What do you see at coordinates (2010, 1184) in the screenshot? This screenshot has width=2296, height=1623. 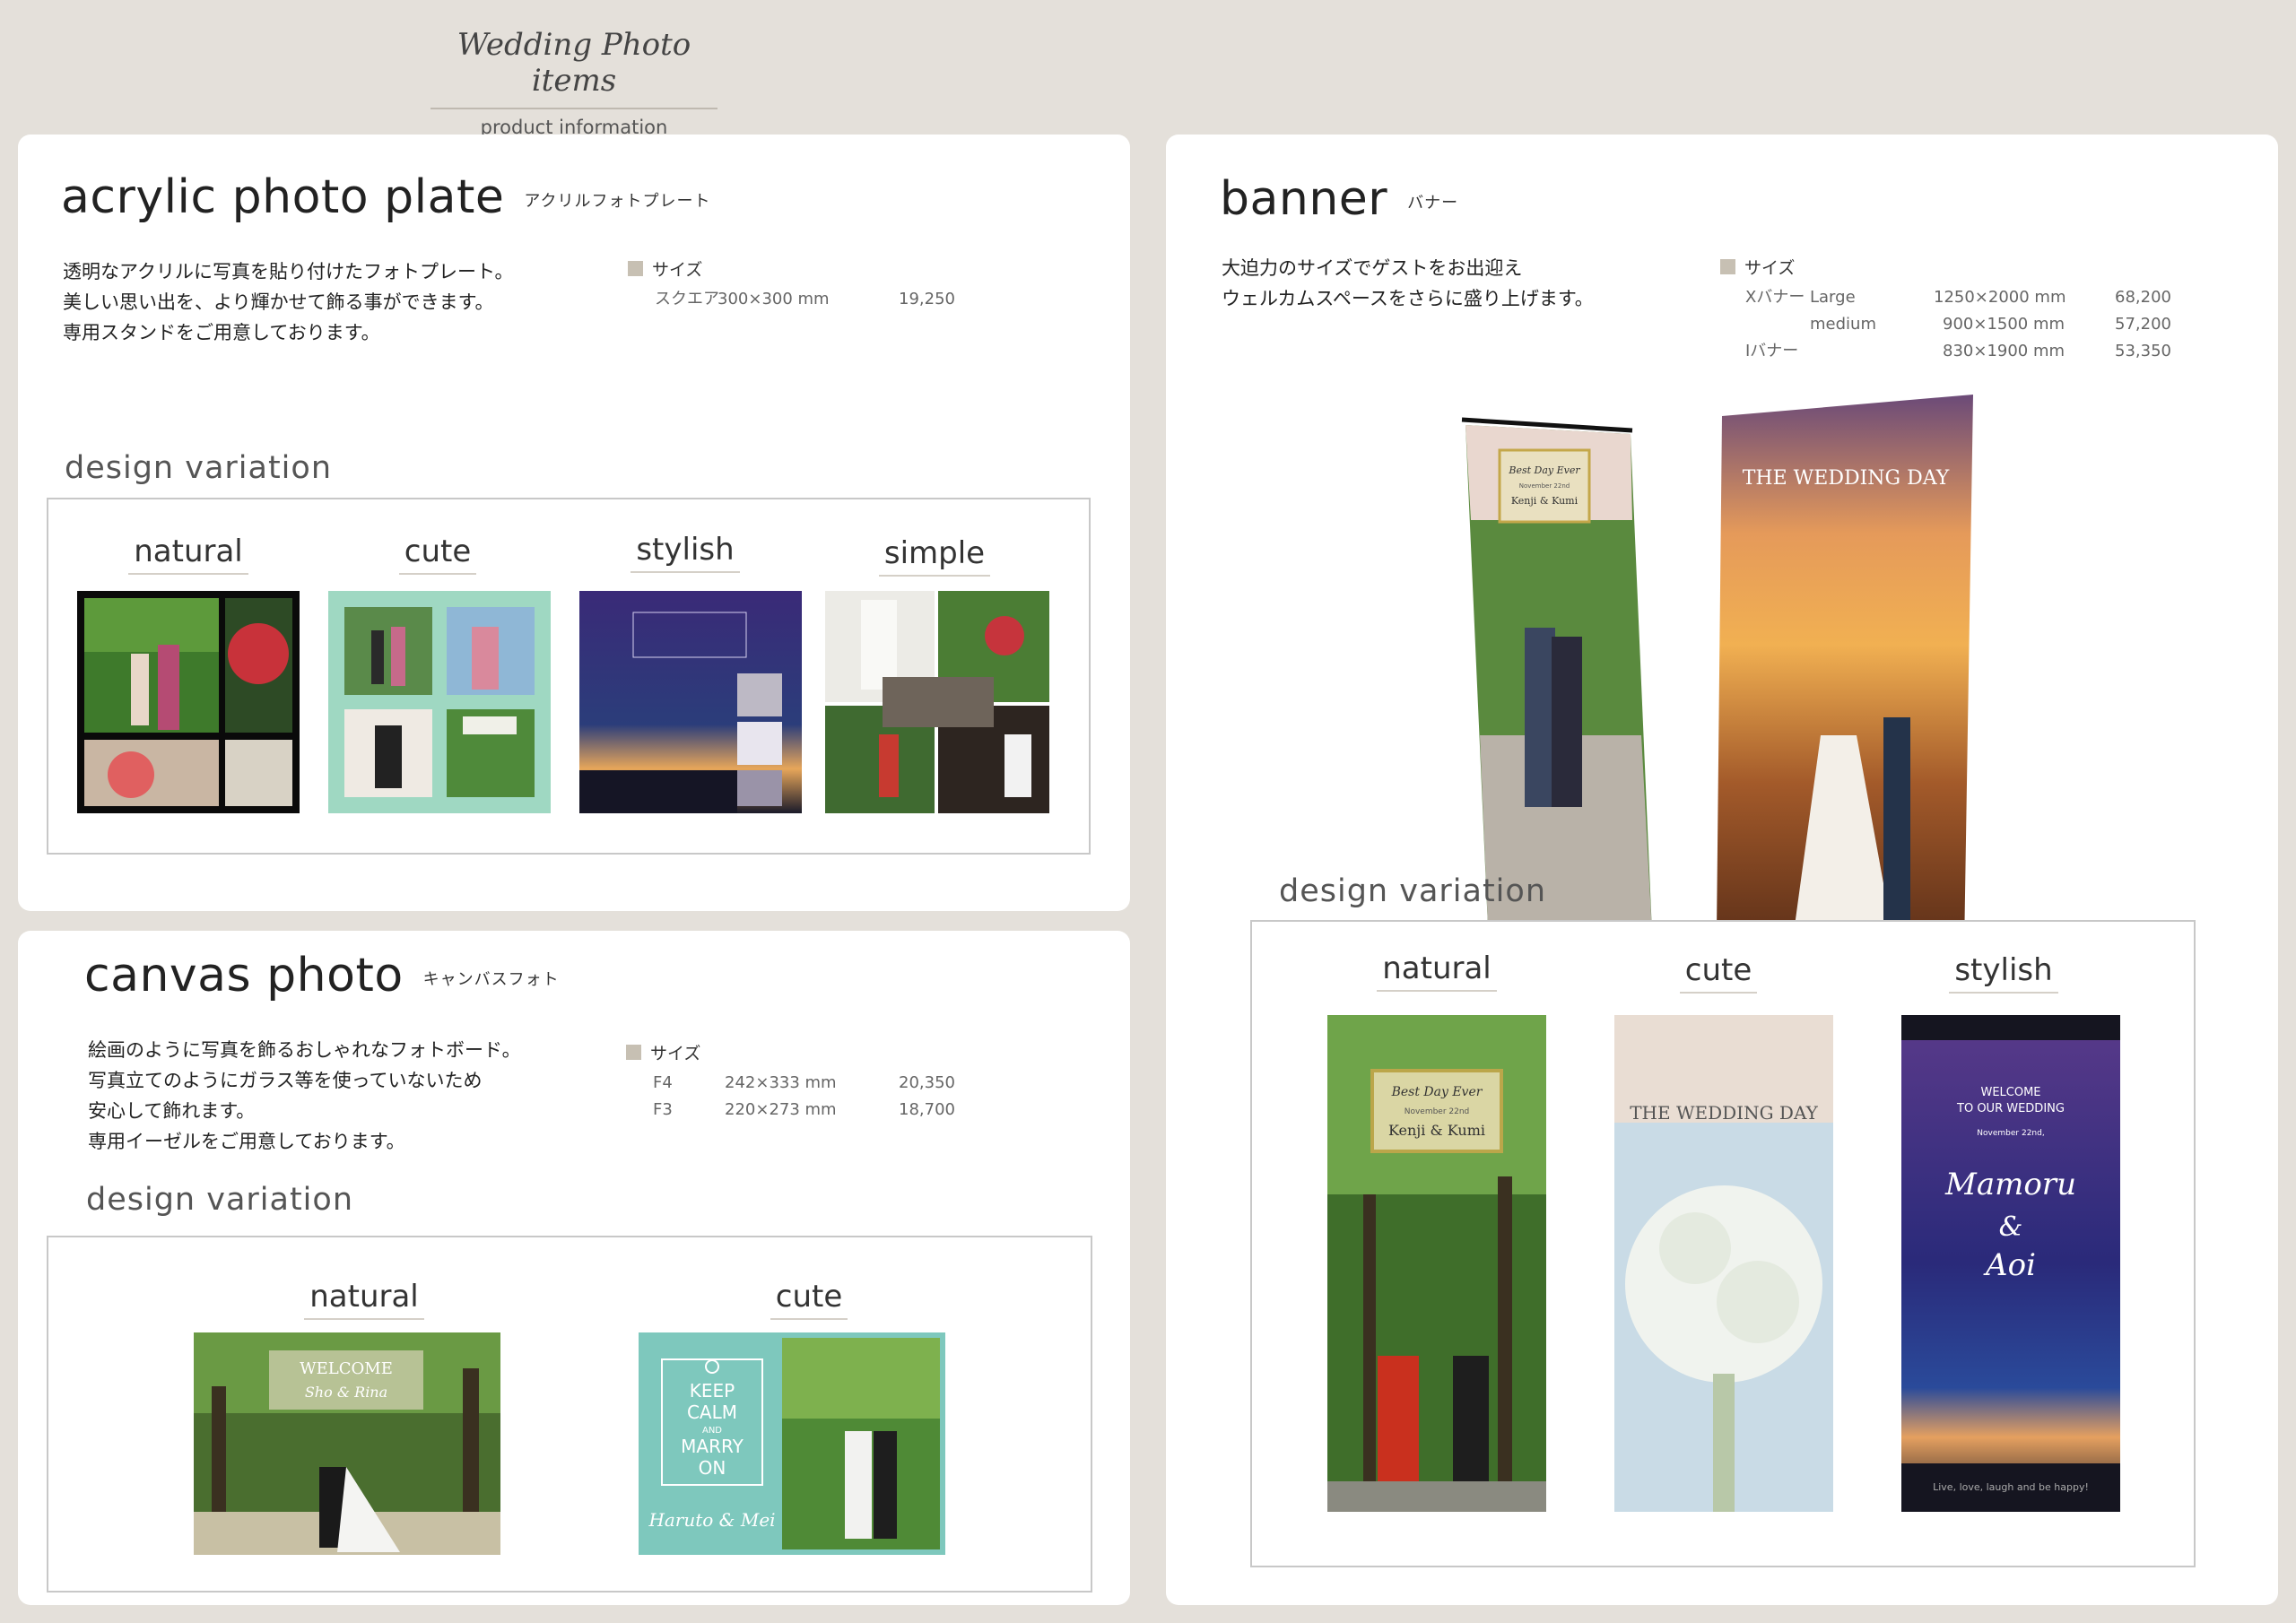 I see `stylish-names1: Mamoru` at bounding box center [2010, 1184].